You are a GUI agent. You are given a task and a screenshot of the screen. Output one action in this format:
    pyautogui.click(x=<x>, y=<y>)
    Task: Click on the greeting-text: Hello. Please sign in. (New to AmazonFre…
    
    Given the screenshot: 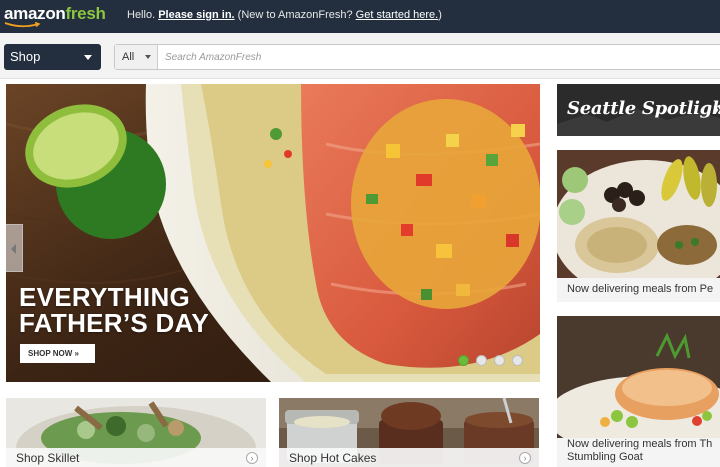 What is the action you would take?
    pyautogui.click(x=284, y=15)
    